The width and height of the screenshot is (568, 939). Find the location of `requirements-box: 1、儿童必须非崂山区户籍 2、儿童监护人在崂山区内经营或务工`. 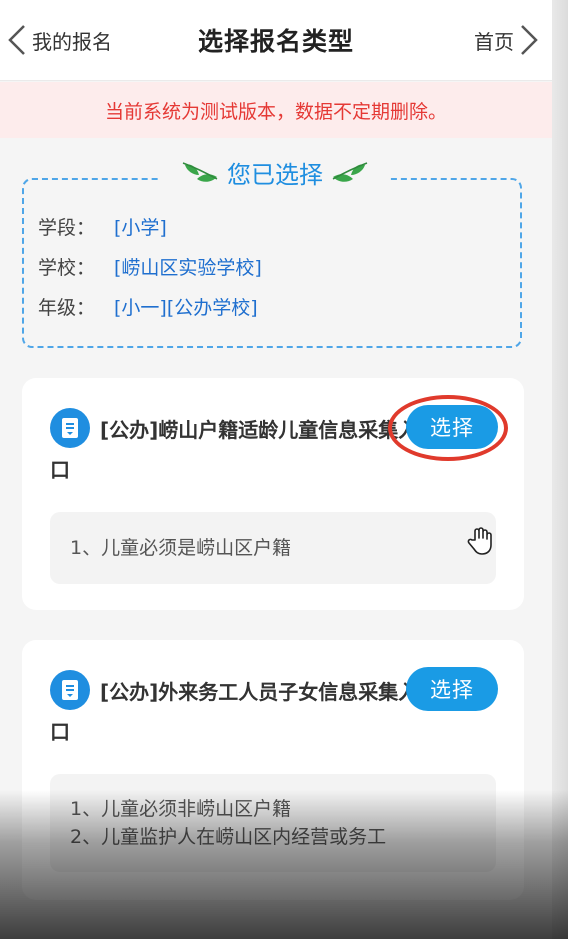

requirements-box: 1、儿童必须非崂山区户籍 2、儿童监护人在崂山区内经营或务工 is located at coordinates (273, 823).